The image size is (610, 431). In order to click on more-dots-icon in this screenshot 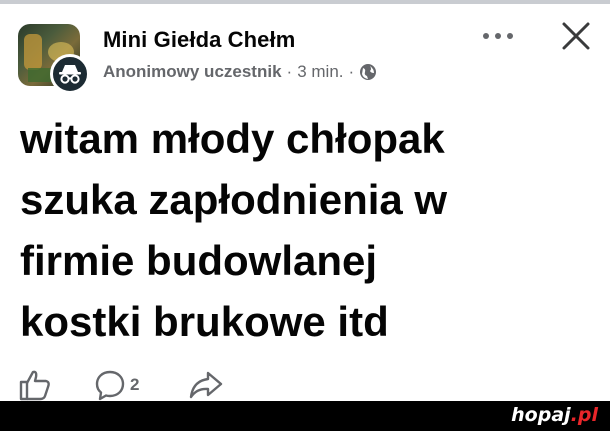, I will do `click(498, 36)`.